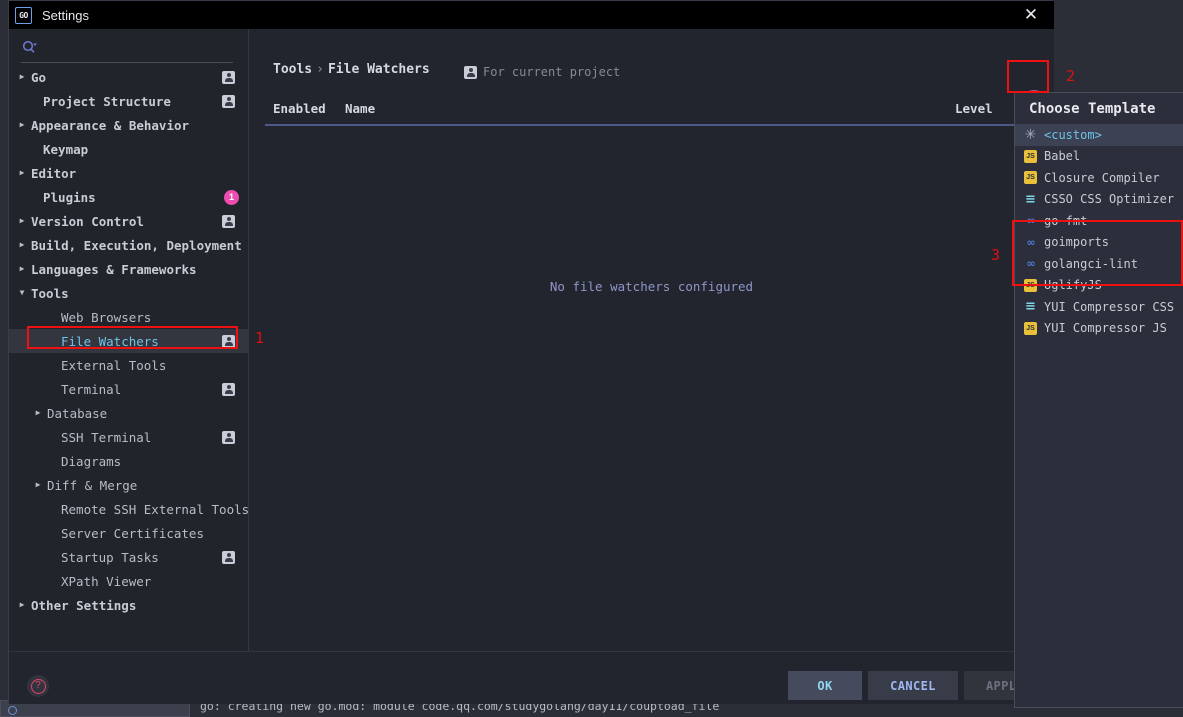 This screenshot has width=1183, height=717. Describe the element at coordinates (292, 69) in the screenshot. I see `breadcrumb-root: Tools` at that location.